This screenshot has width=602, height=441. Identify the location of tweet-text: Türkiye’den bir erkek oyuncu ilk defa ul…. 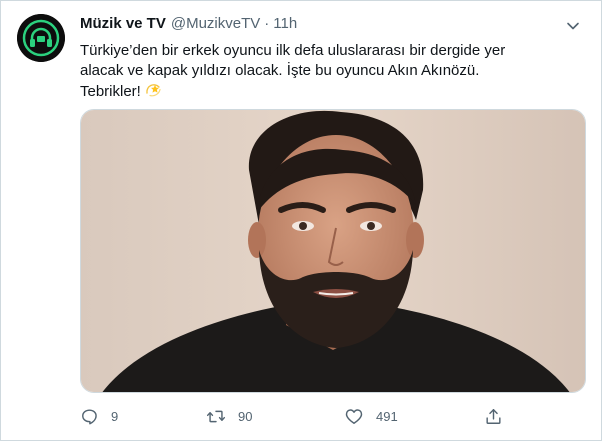
(332, 73).